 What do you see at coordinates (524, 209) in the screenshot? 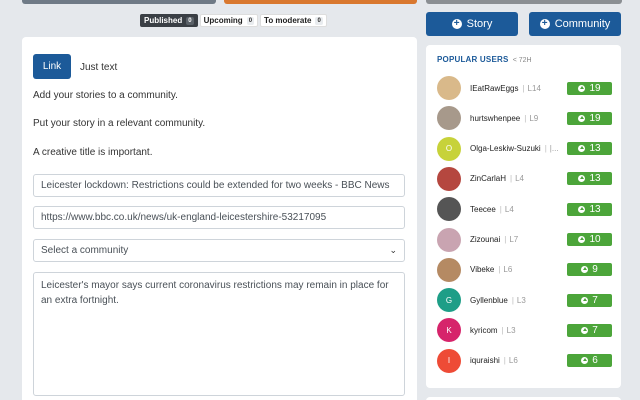
I see `user-row: Teecee | L4 13` at bounding box center [524, 209].